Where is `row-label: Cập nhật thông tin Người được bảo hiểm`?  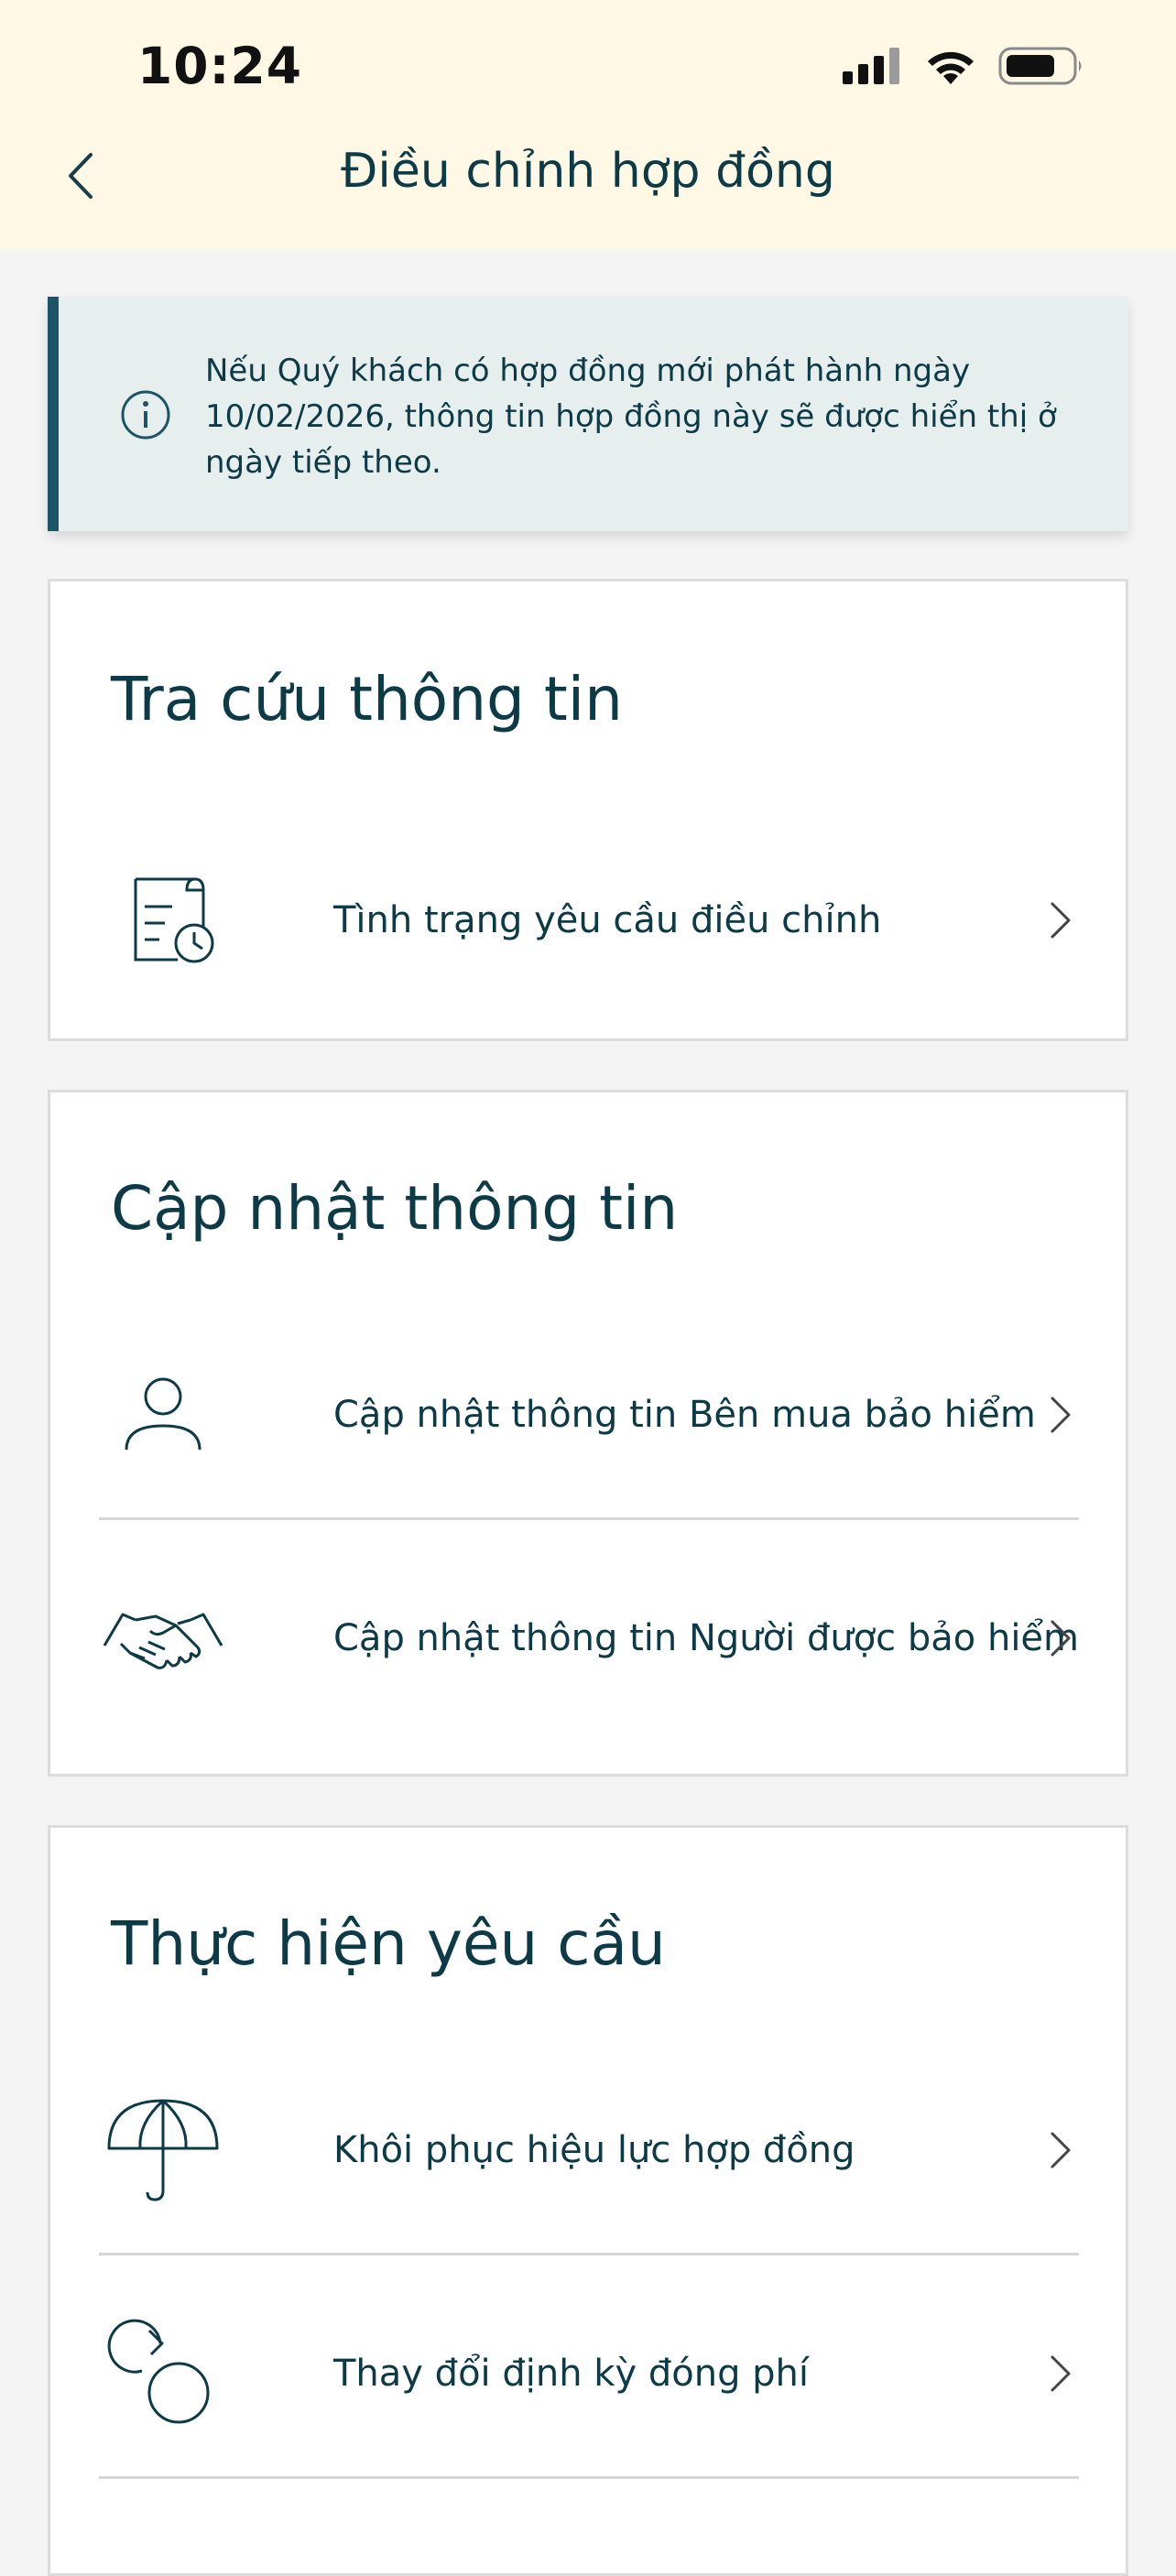
row-label: Cập nhật thông tin Người được bảo hiểm is located at coordinates (706, 1638).